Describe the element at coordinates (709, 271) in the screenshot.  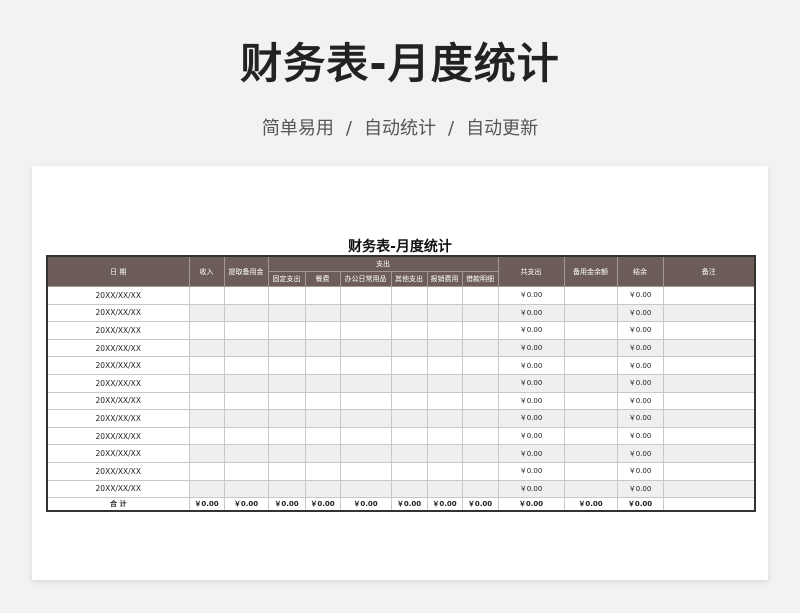
I see `header-note: 备注` at that location.